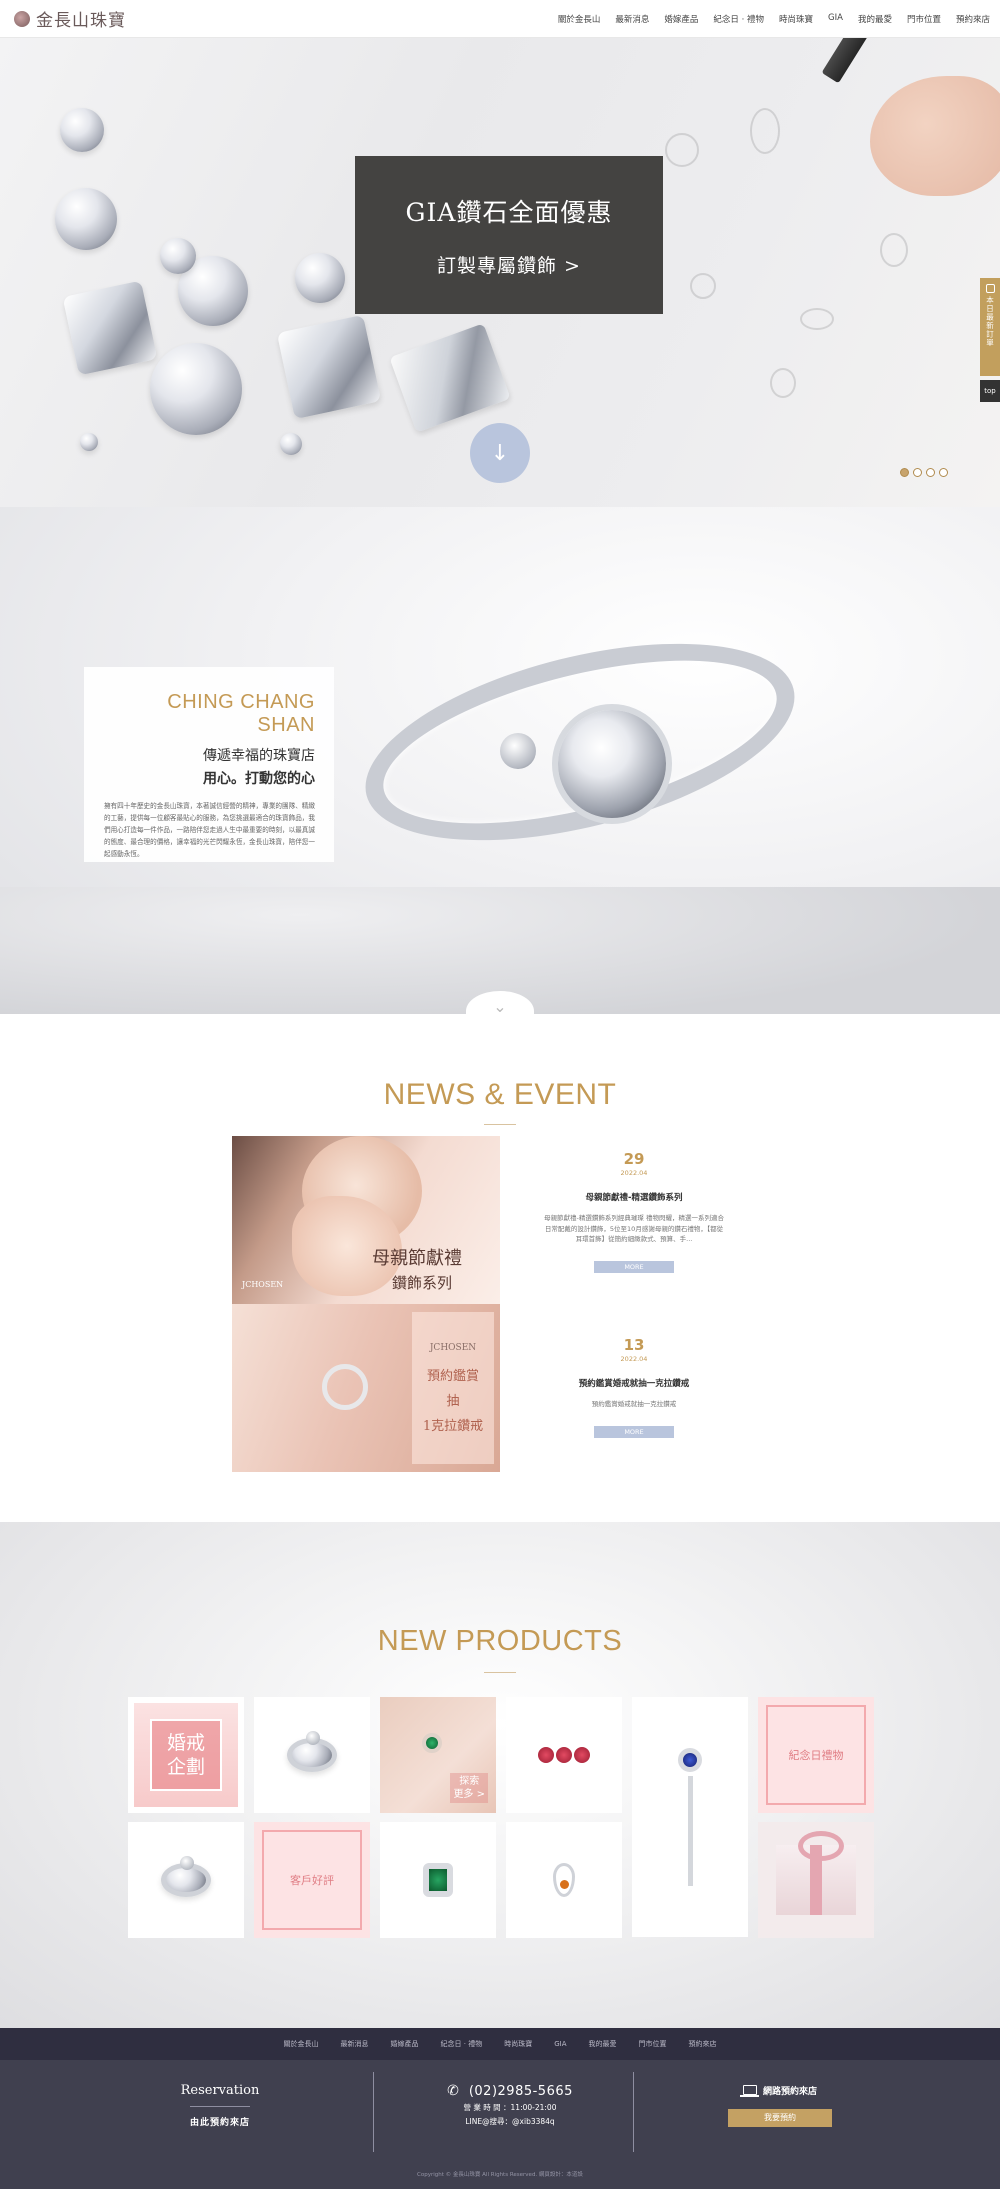  Describe the element at coordinates (301, 2044) in the screenshot. I see `footer-menu-item: 關於金長山` at that location.